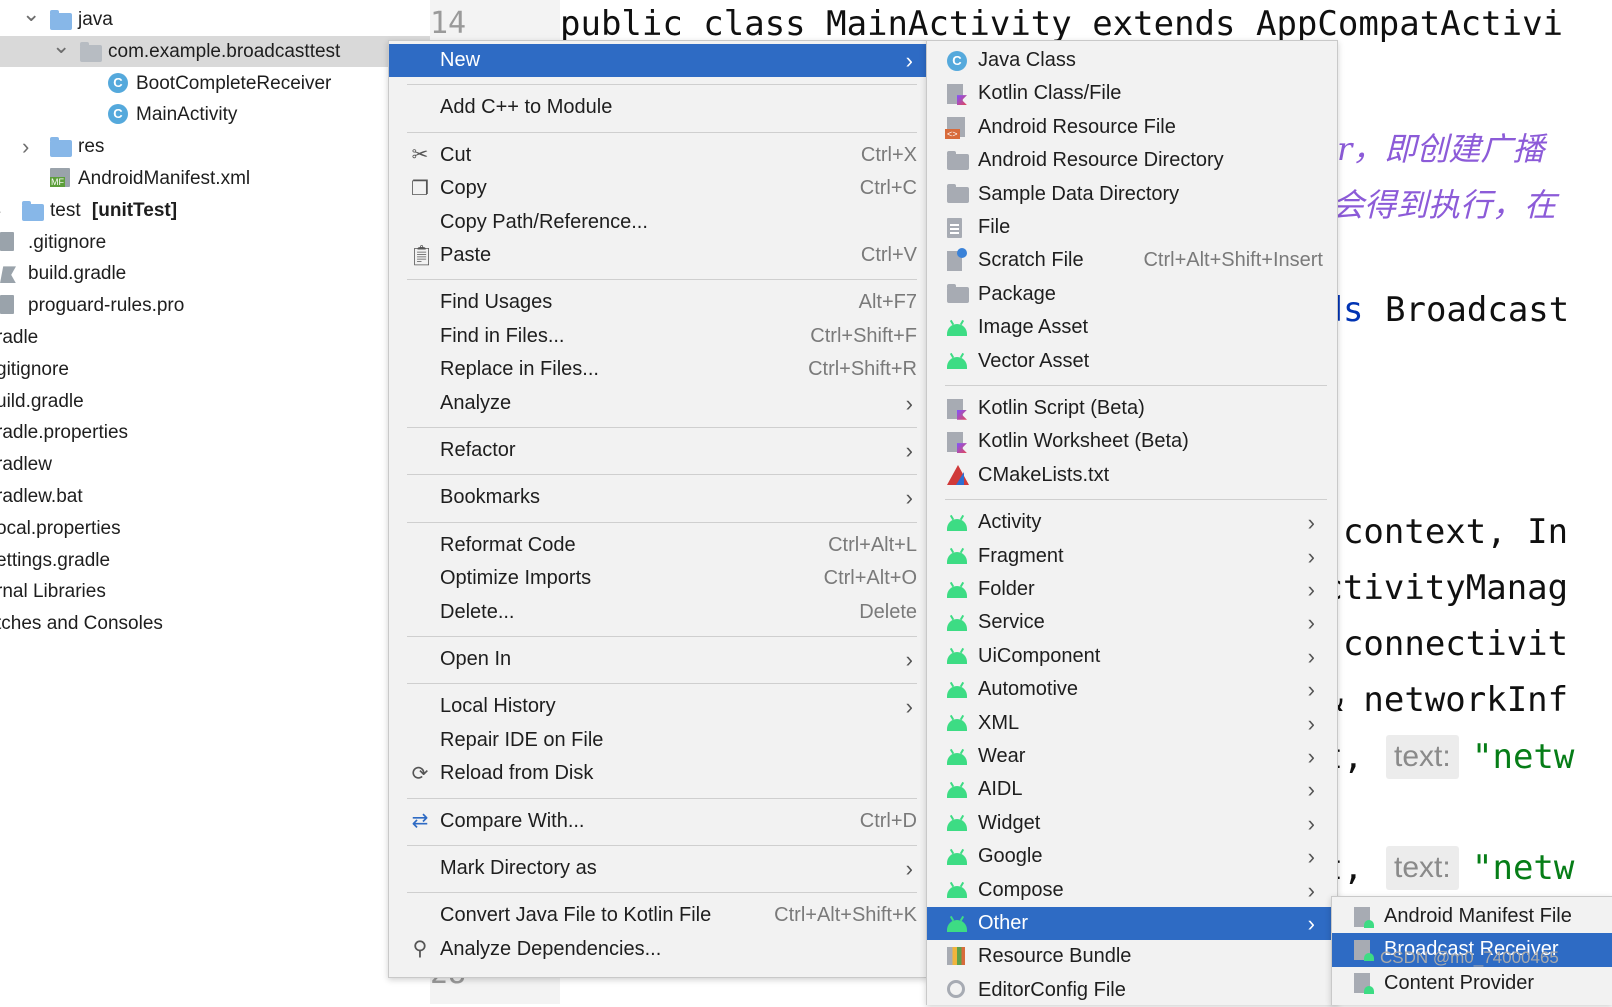  I want to click on menu-item-package: Package, so click(1132, 294).